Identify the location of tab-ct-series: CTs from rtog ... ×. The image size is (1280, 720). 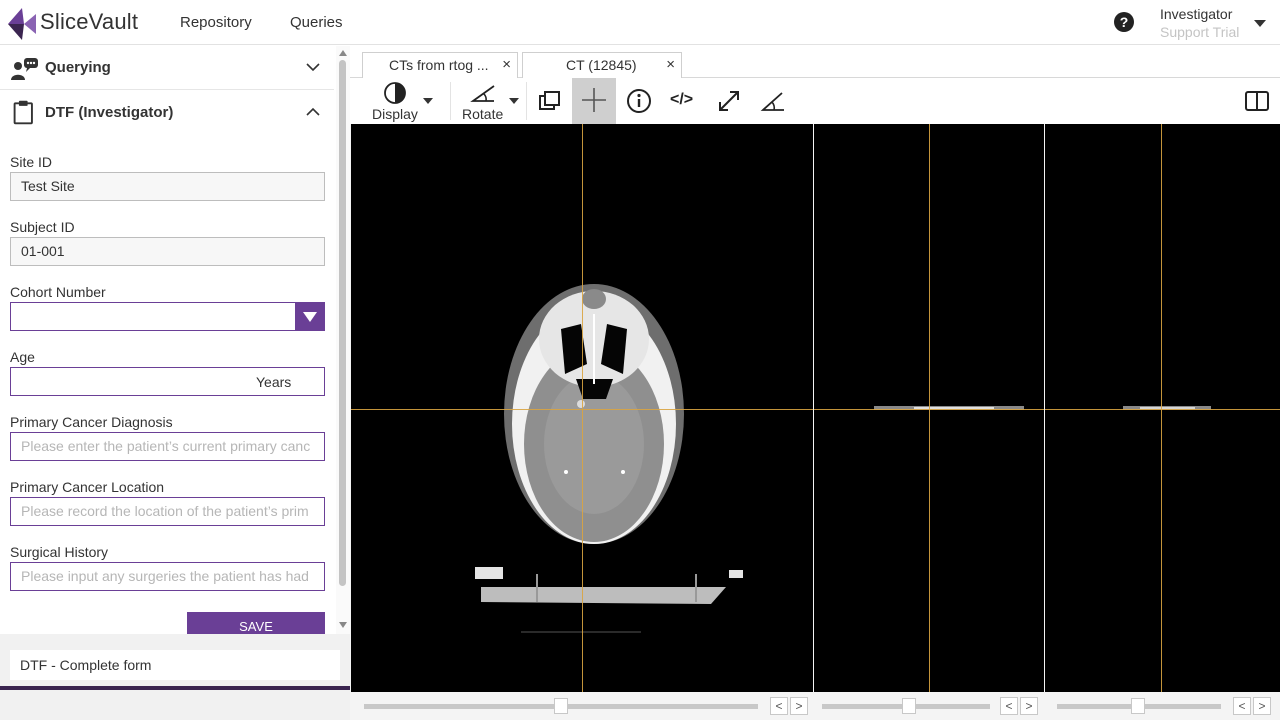
(440, 65).